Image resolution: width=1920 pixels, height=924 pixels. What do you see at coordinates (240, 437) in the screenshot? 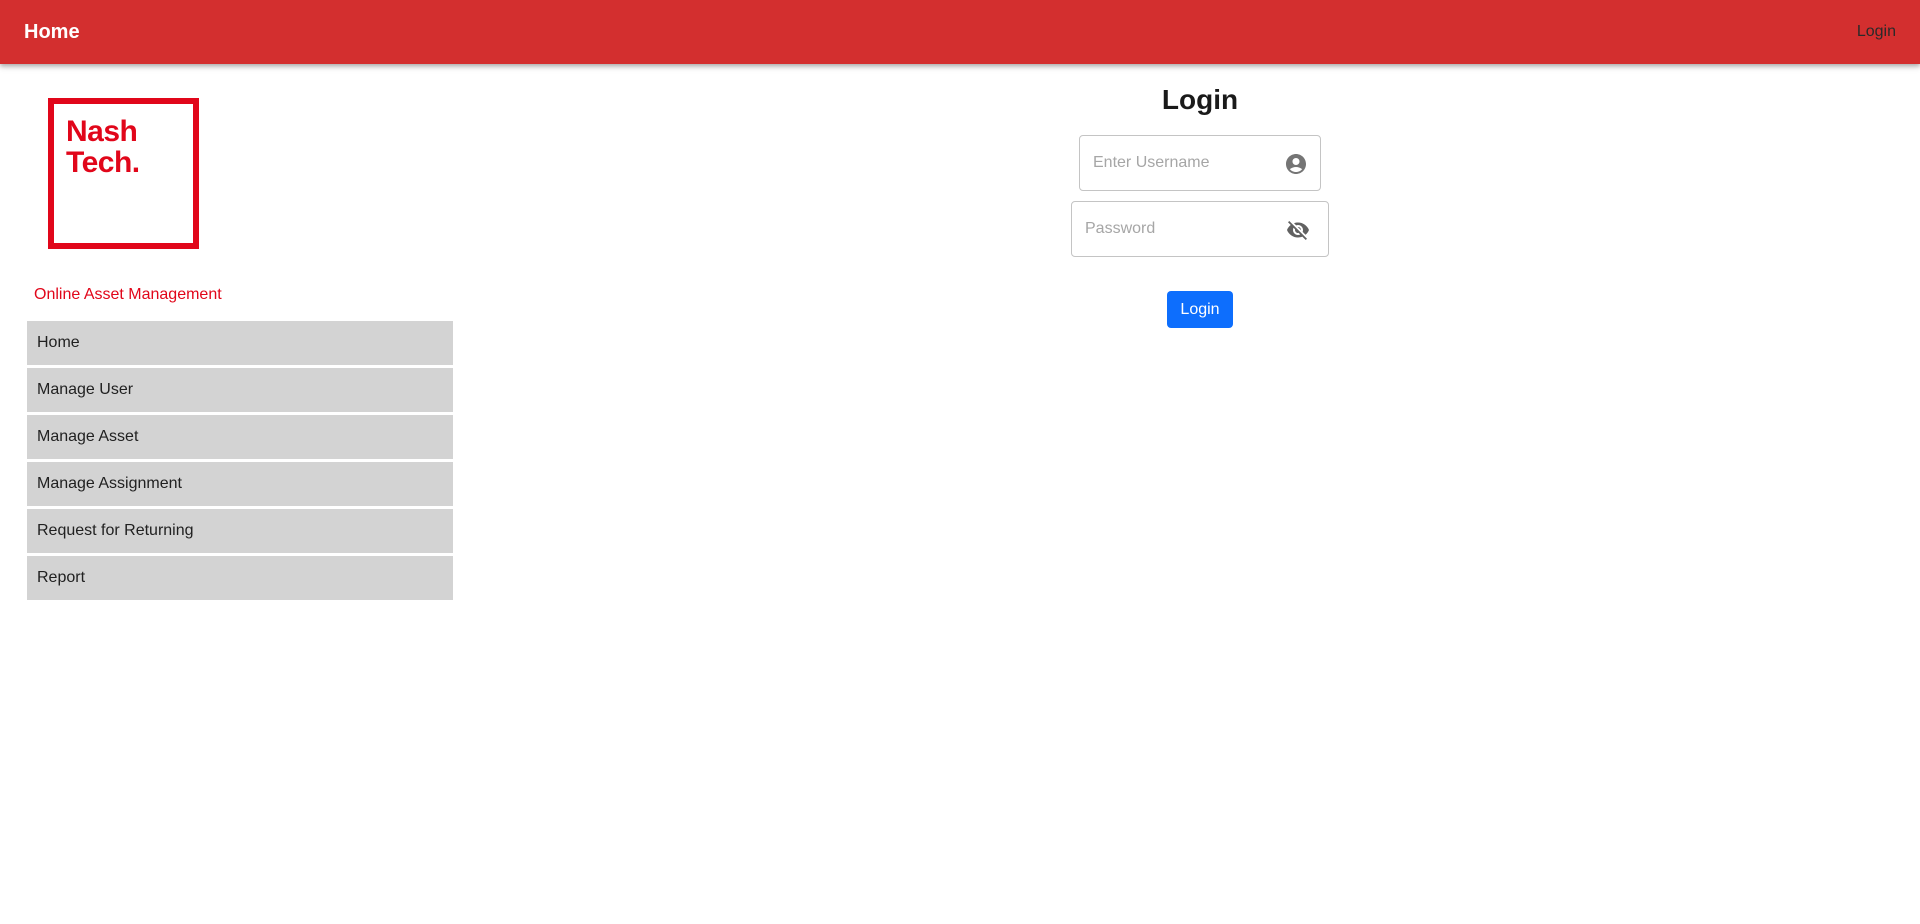
I see `sidebar-item-manage-asset: Manage Asset` at bounding box center [240, 437].